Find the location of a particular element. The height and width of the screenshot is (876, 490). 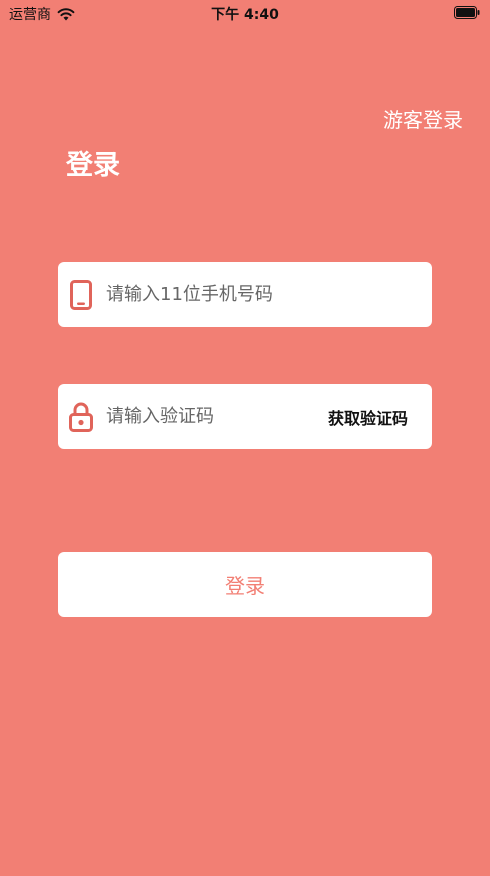

login-button: 登录 is located at coordinates (245, 584).